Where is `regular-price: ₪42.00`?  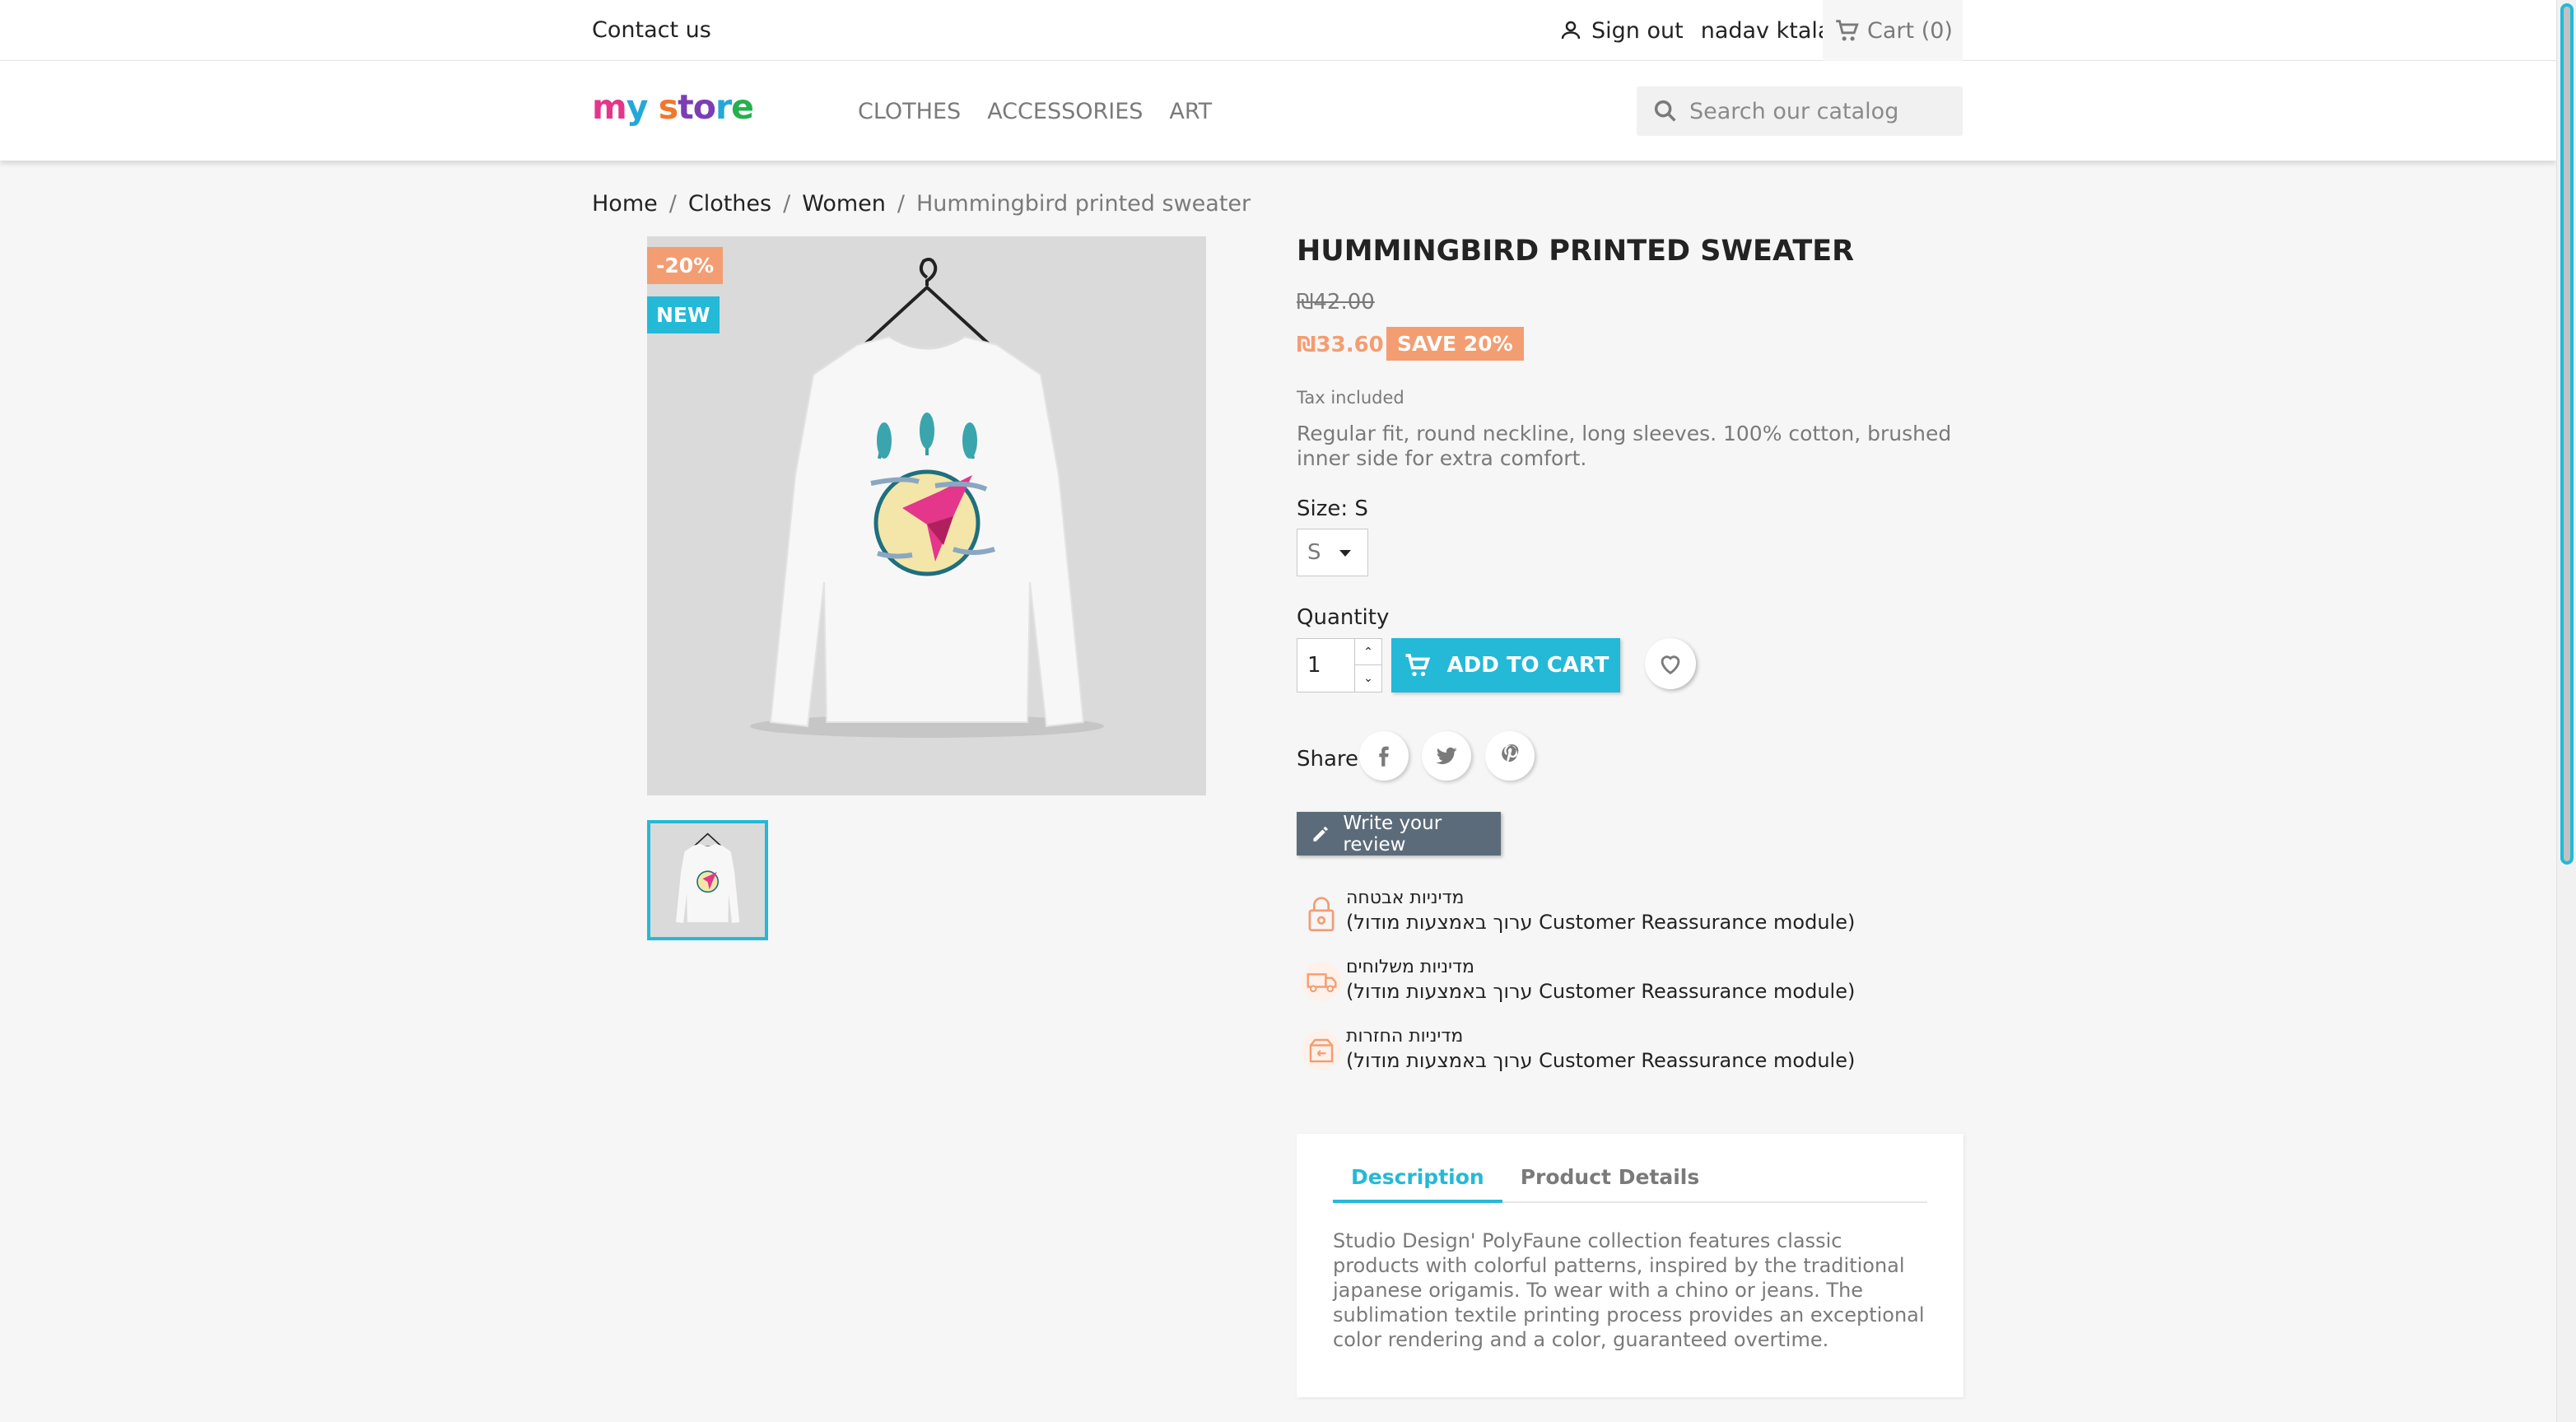
regular-price: ₪42.00 is located at coordinates (1336, 302).